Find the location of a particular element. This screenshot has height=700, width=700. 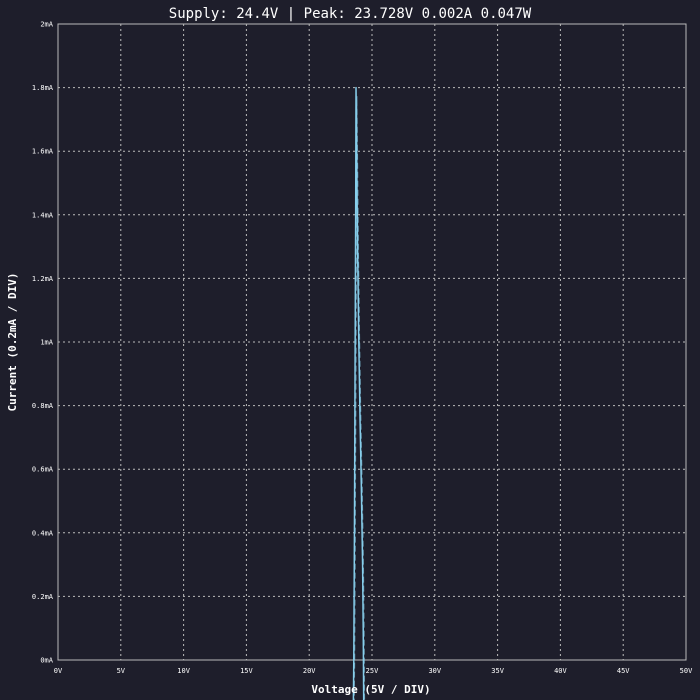

x-tick-label: 5V is located at coordinates (121, 671).